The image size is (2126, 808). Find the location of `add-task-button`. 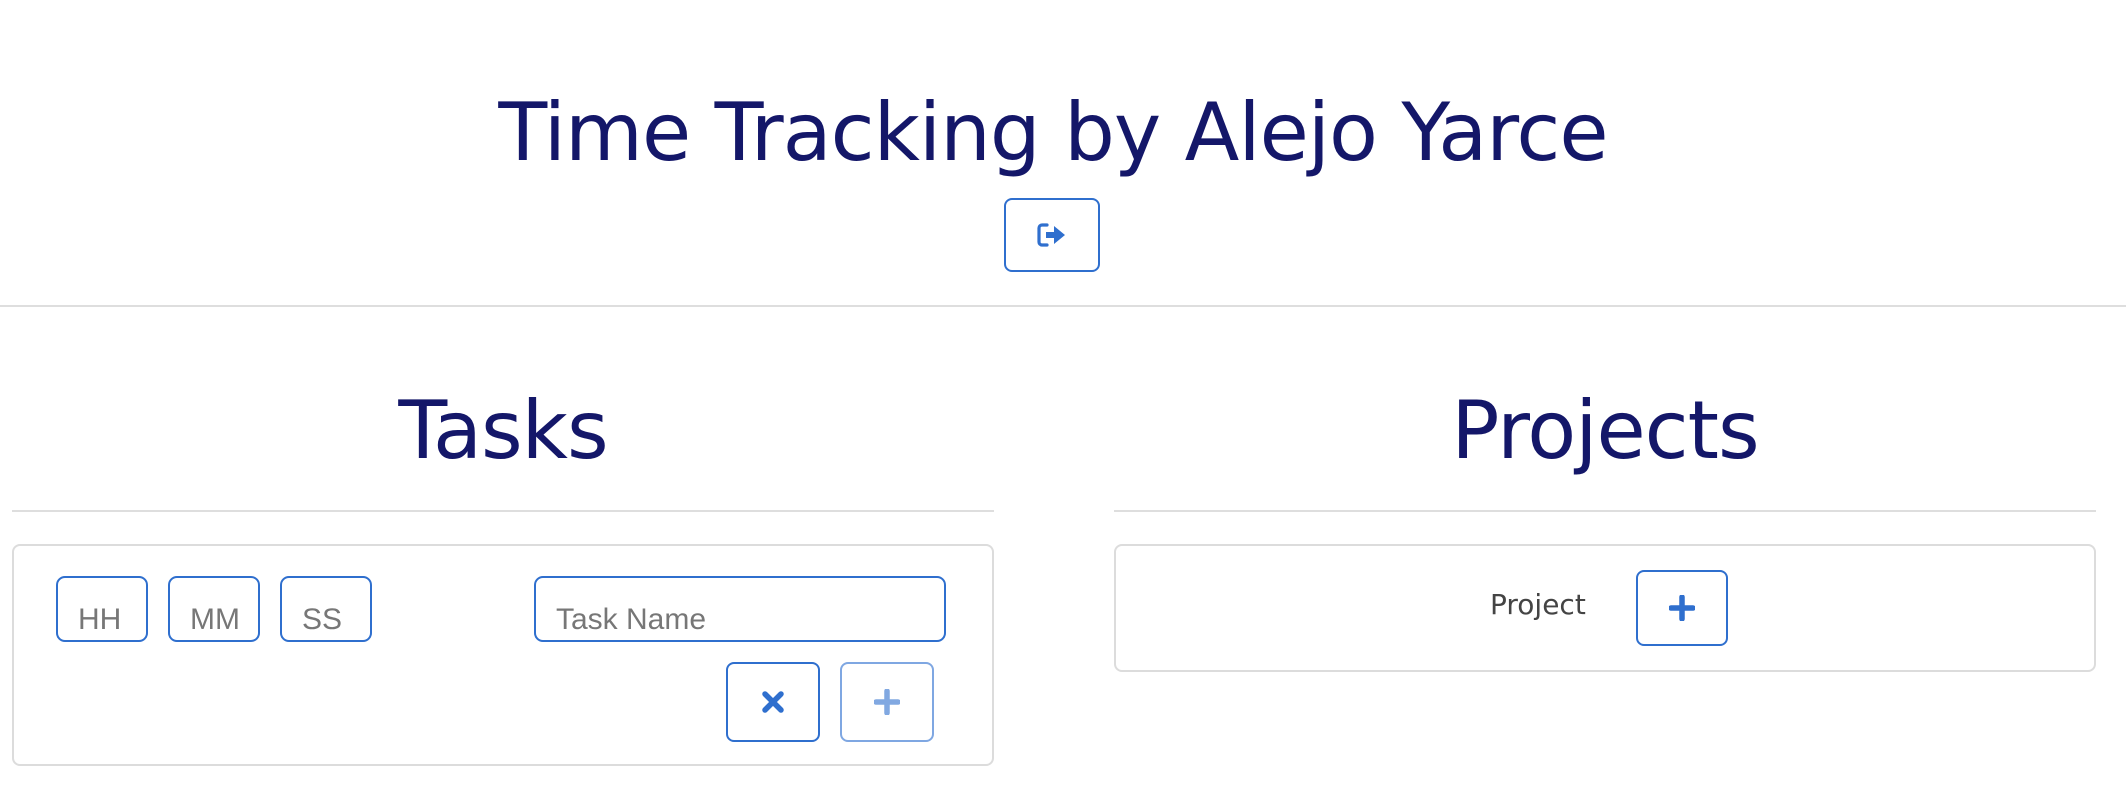

add-task-button is located at coordinates (887, 702).